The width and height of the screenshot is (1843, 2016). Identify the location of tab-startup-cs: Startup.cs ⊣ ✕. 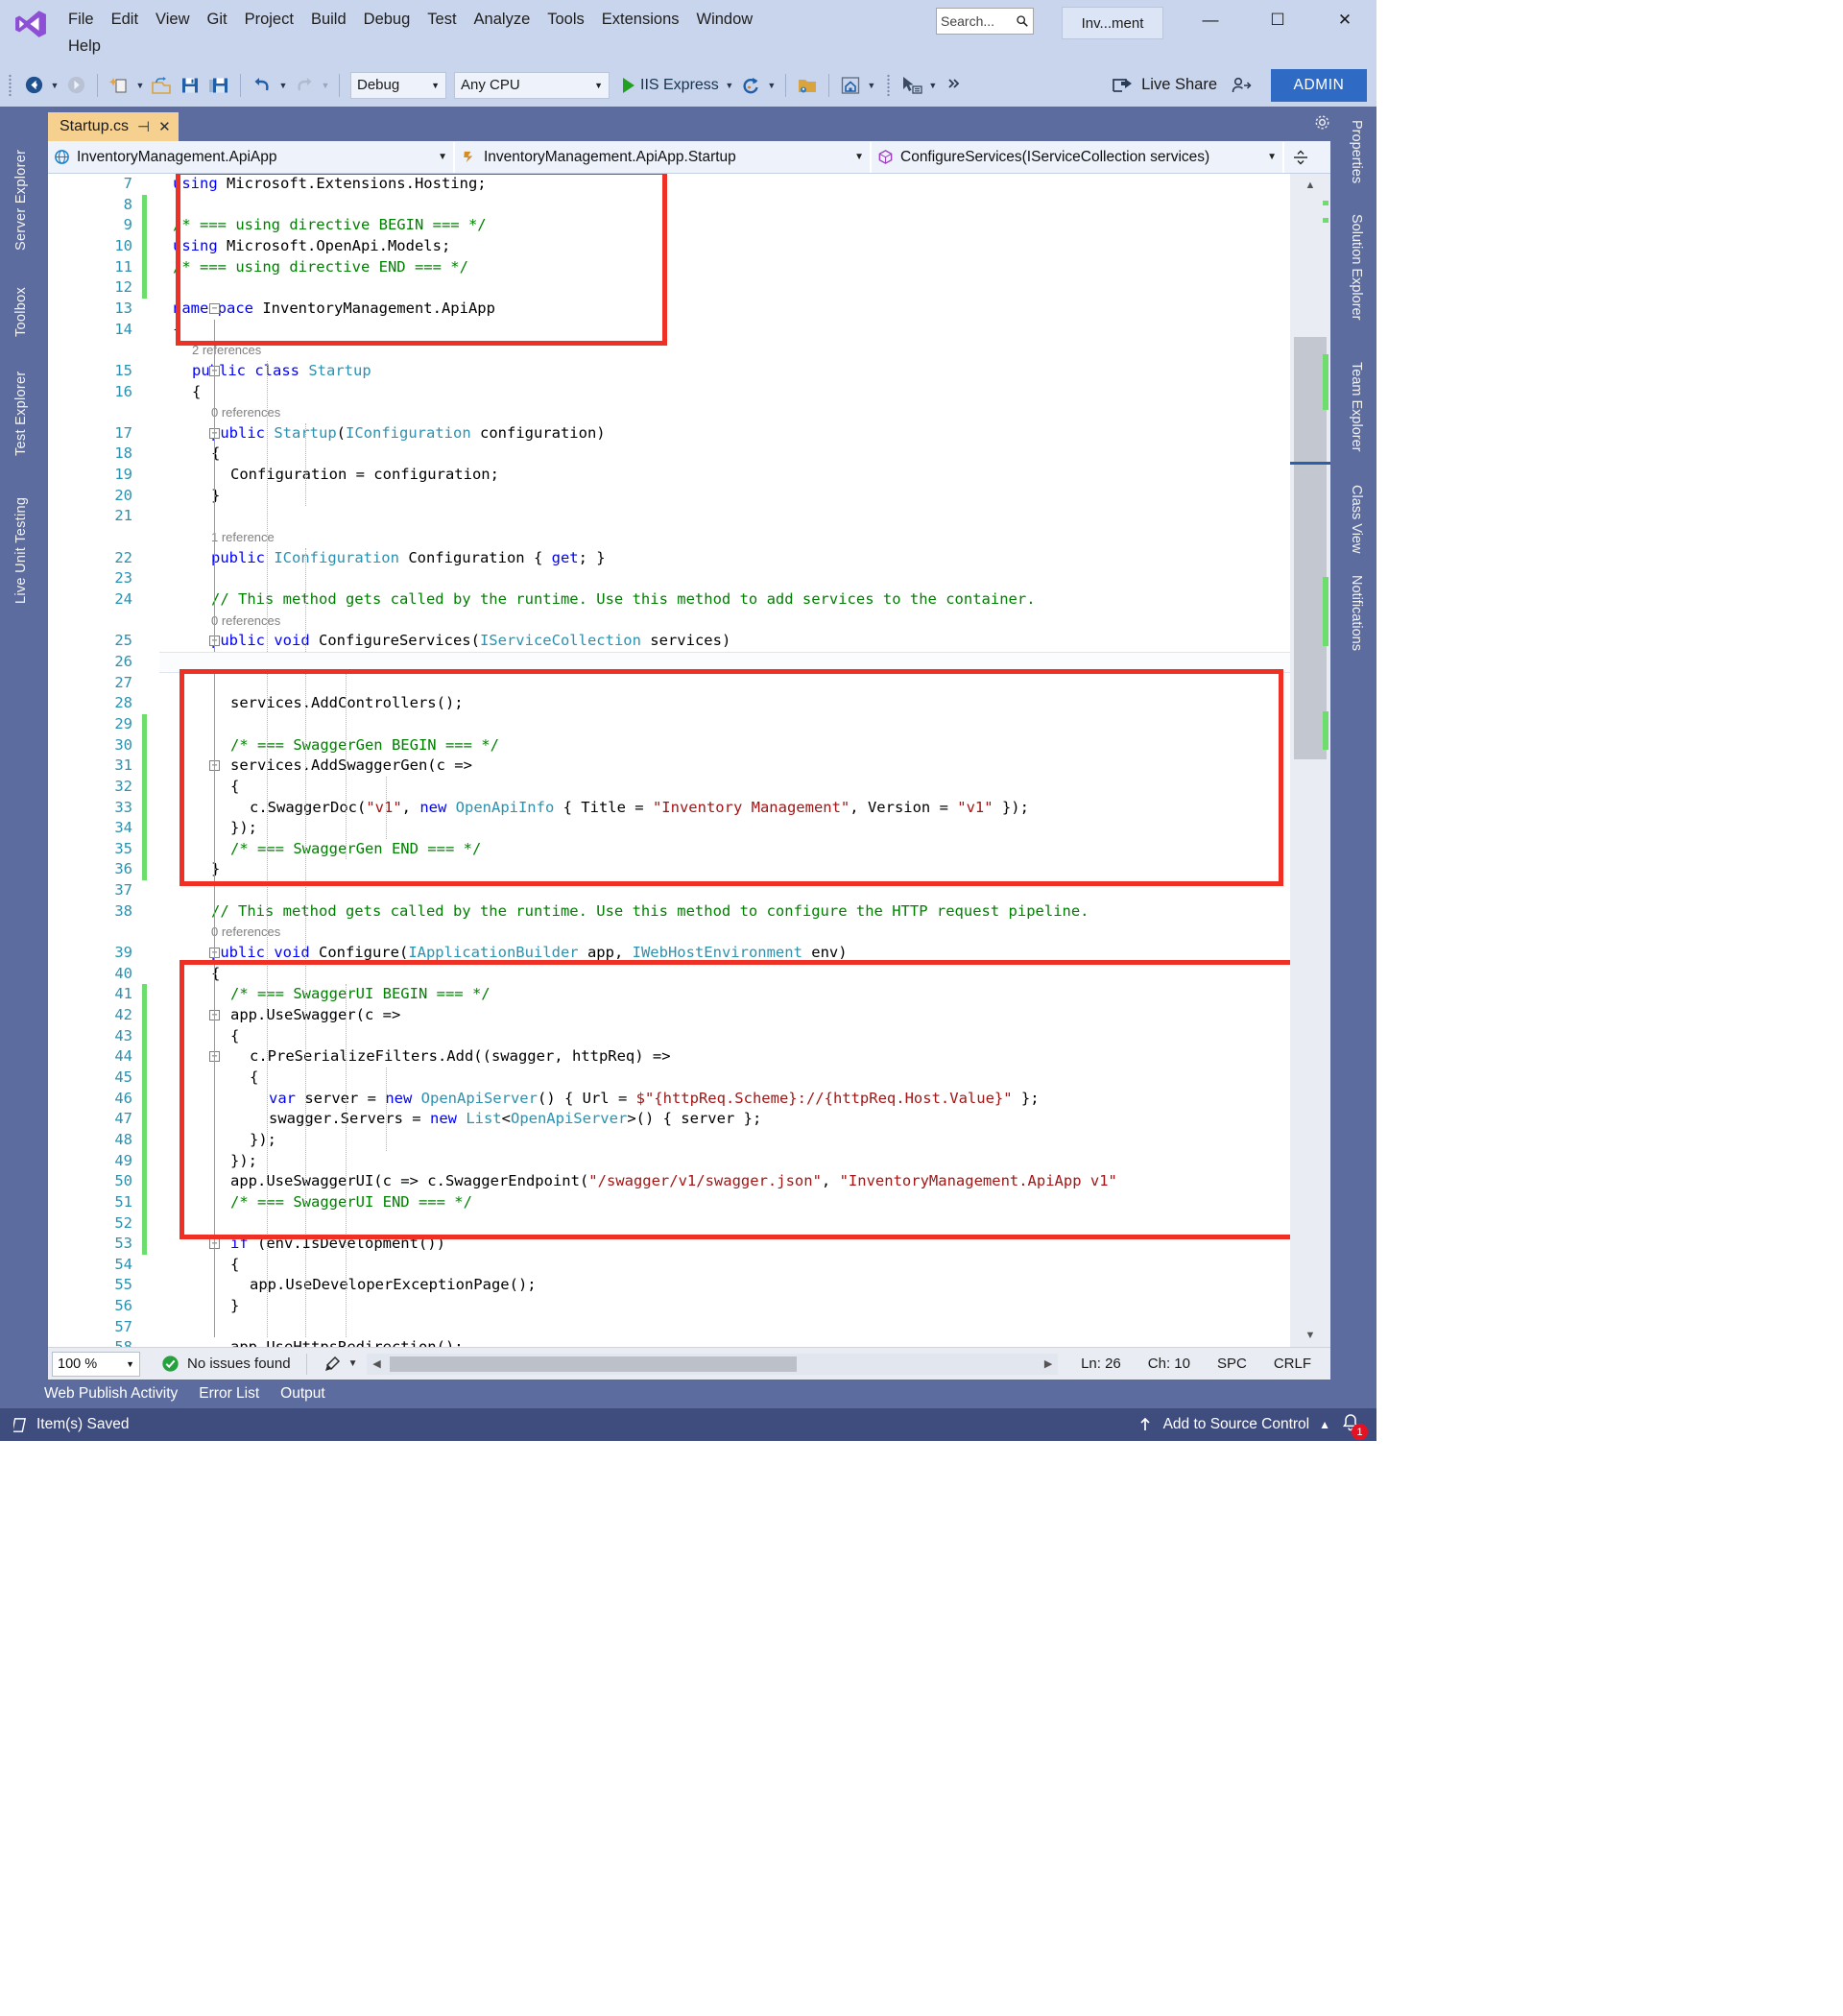
(113, 126).